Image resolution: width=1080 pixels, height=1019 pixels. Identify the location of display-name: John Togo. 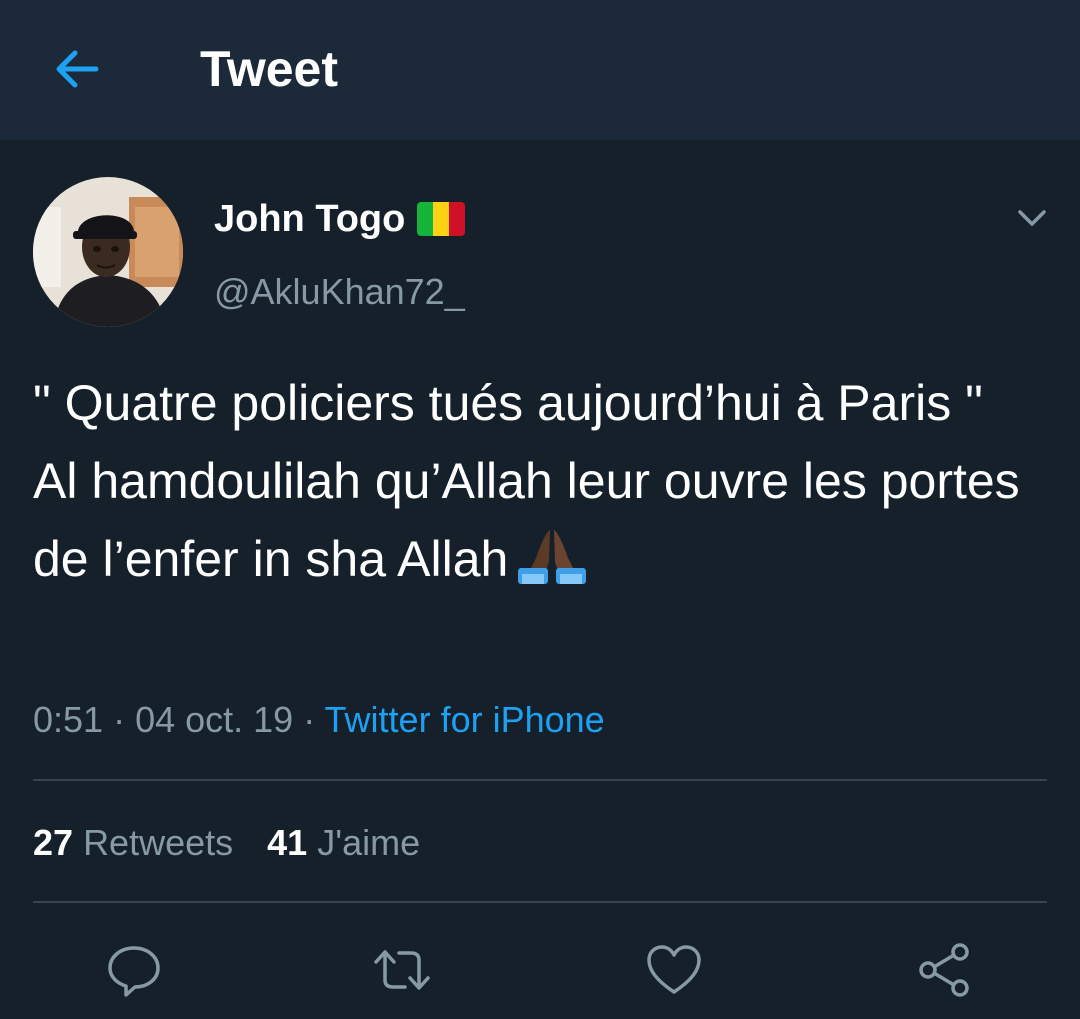
(340, 219).